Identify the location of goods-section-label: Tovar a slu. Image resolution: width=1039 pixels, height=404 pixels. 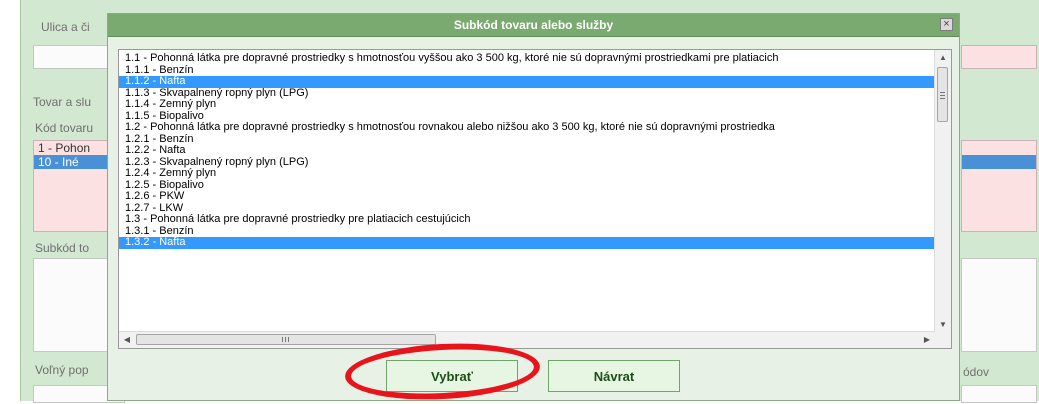
(62, 102).